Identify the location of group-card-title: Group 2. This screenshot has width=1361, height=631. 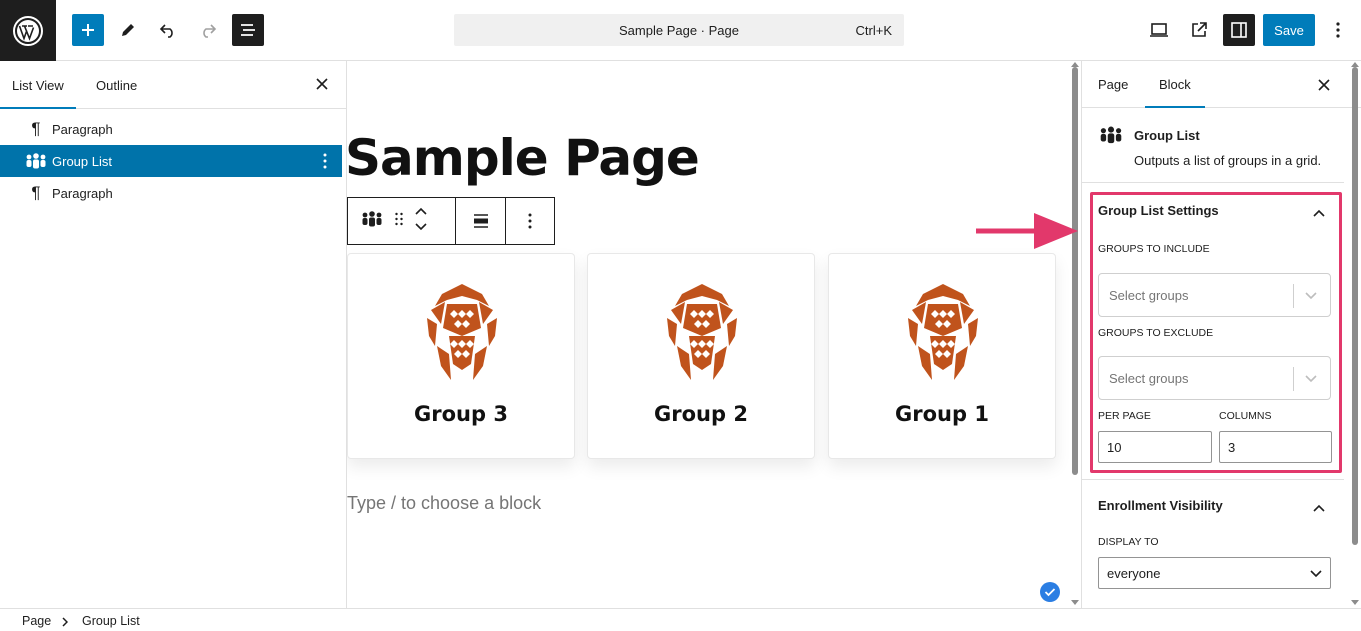
(701, 414).